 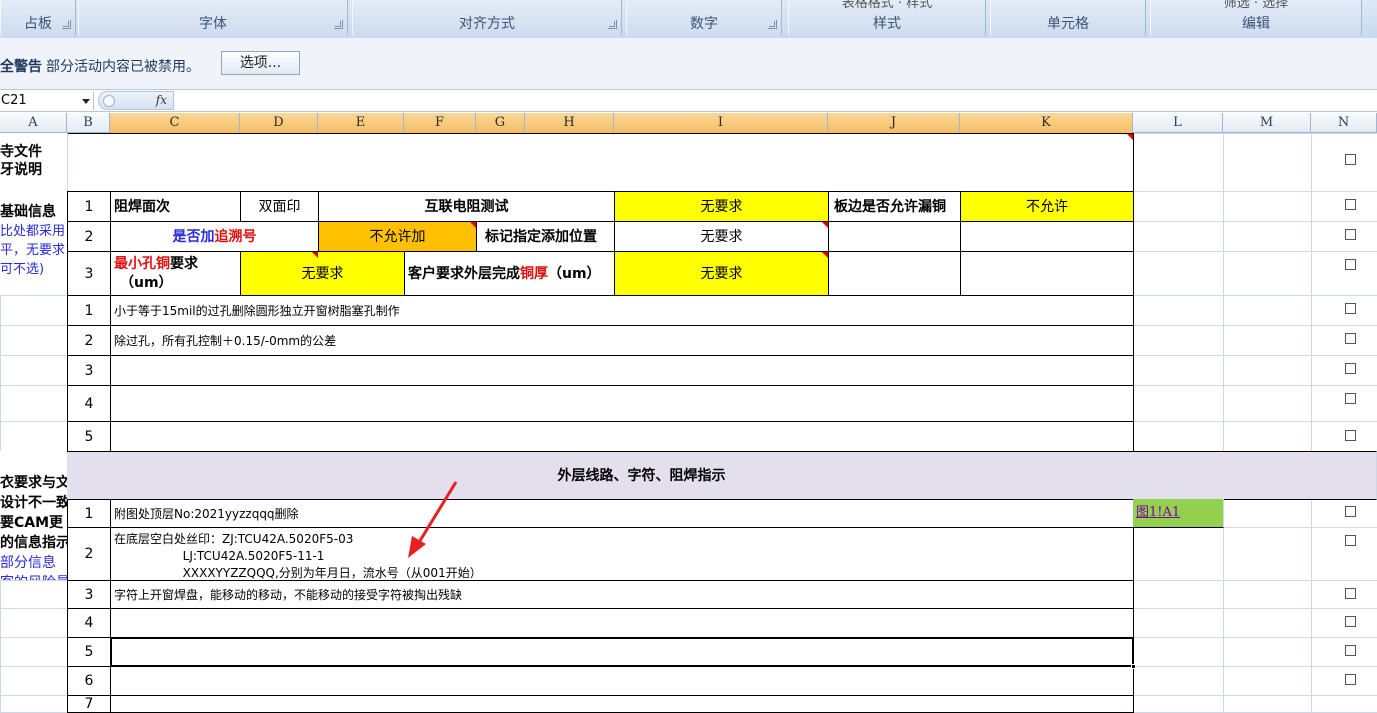 What do you see at coordinates (1047, 206) in the screenshot?
I see `value-edge-copper: 不允许` at bounding box center [1047, 206].